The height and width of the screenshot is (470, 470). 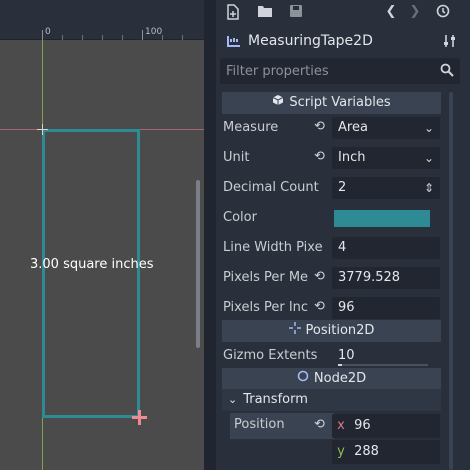 What do you see at coordinates (391, 12) in the screenshot?
I see `history-back-icon: ❮` at bounding box center [391, 12].